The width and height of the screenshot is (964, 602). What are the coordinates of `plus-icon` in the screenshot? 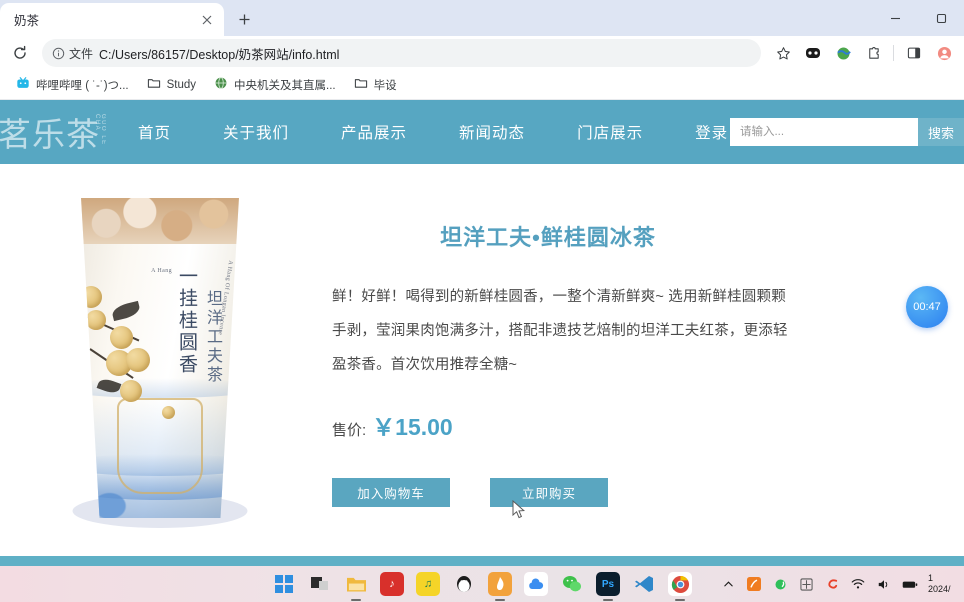 It's located at (244, 19).